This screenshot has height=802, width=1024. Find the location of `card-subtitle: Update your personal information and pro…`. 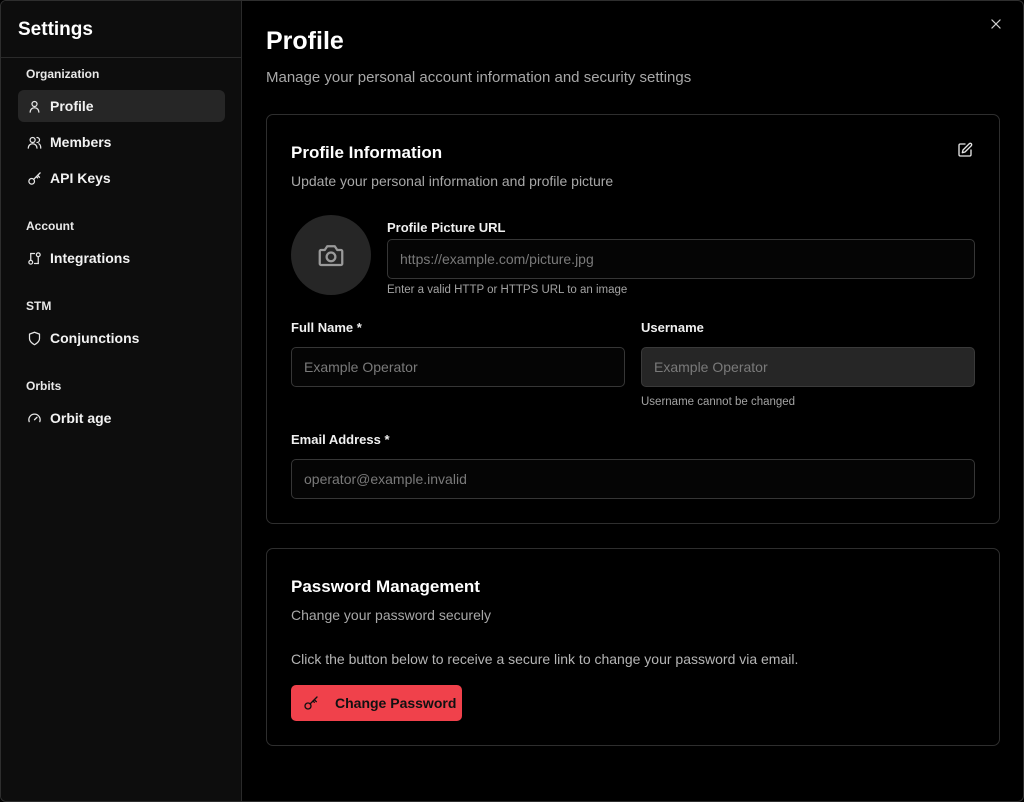

card-subtitle: Update your personal information and pro… is located at coordinates (452, 181).